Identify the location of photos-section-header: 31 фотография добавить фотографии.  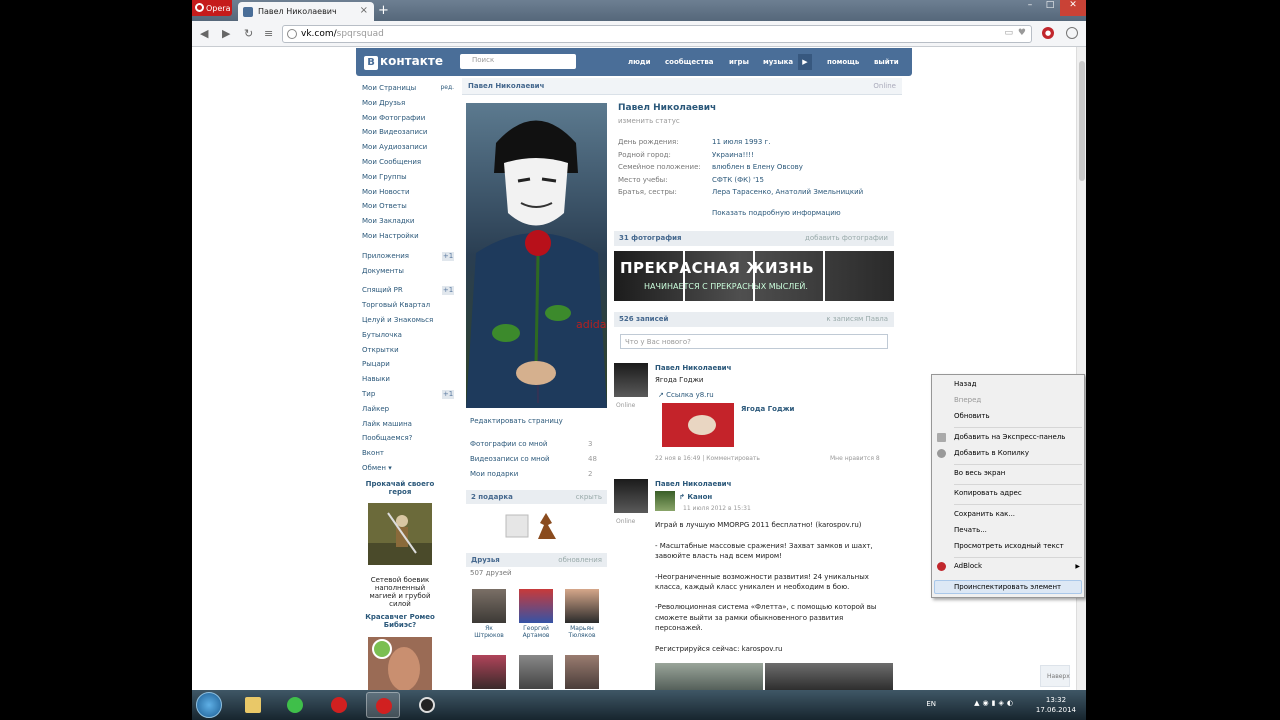
(754, 238).